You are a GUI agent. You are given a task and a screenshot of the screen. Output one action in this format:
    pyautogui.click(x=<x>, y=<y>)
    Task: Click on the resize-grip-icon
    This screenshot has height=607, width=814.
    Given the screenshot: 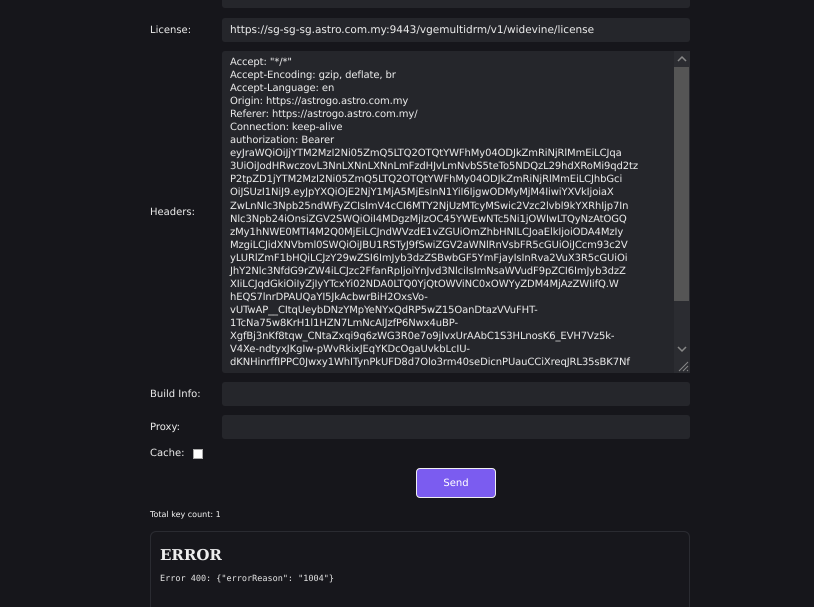 What is the action you would take?
    pyautogui.click(x=683, y=366)
    